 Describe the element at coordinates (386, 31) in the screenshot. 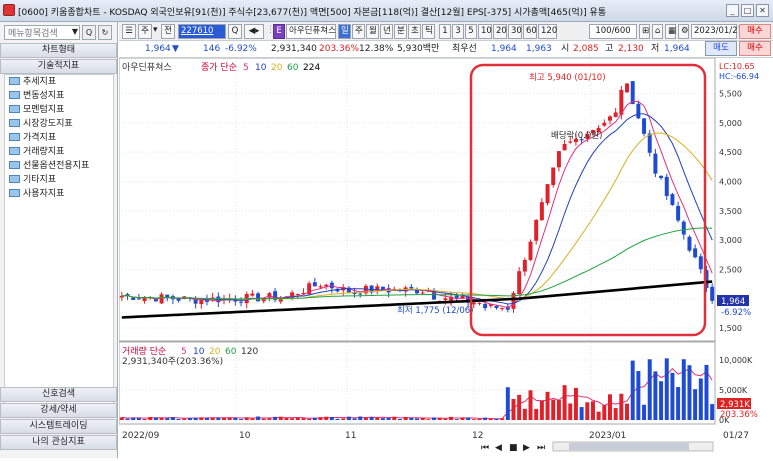

I see `period-year: 년` at that location.